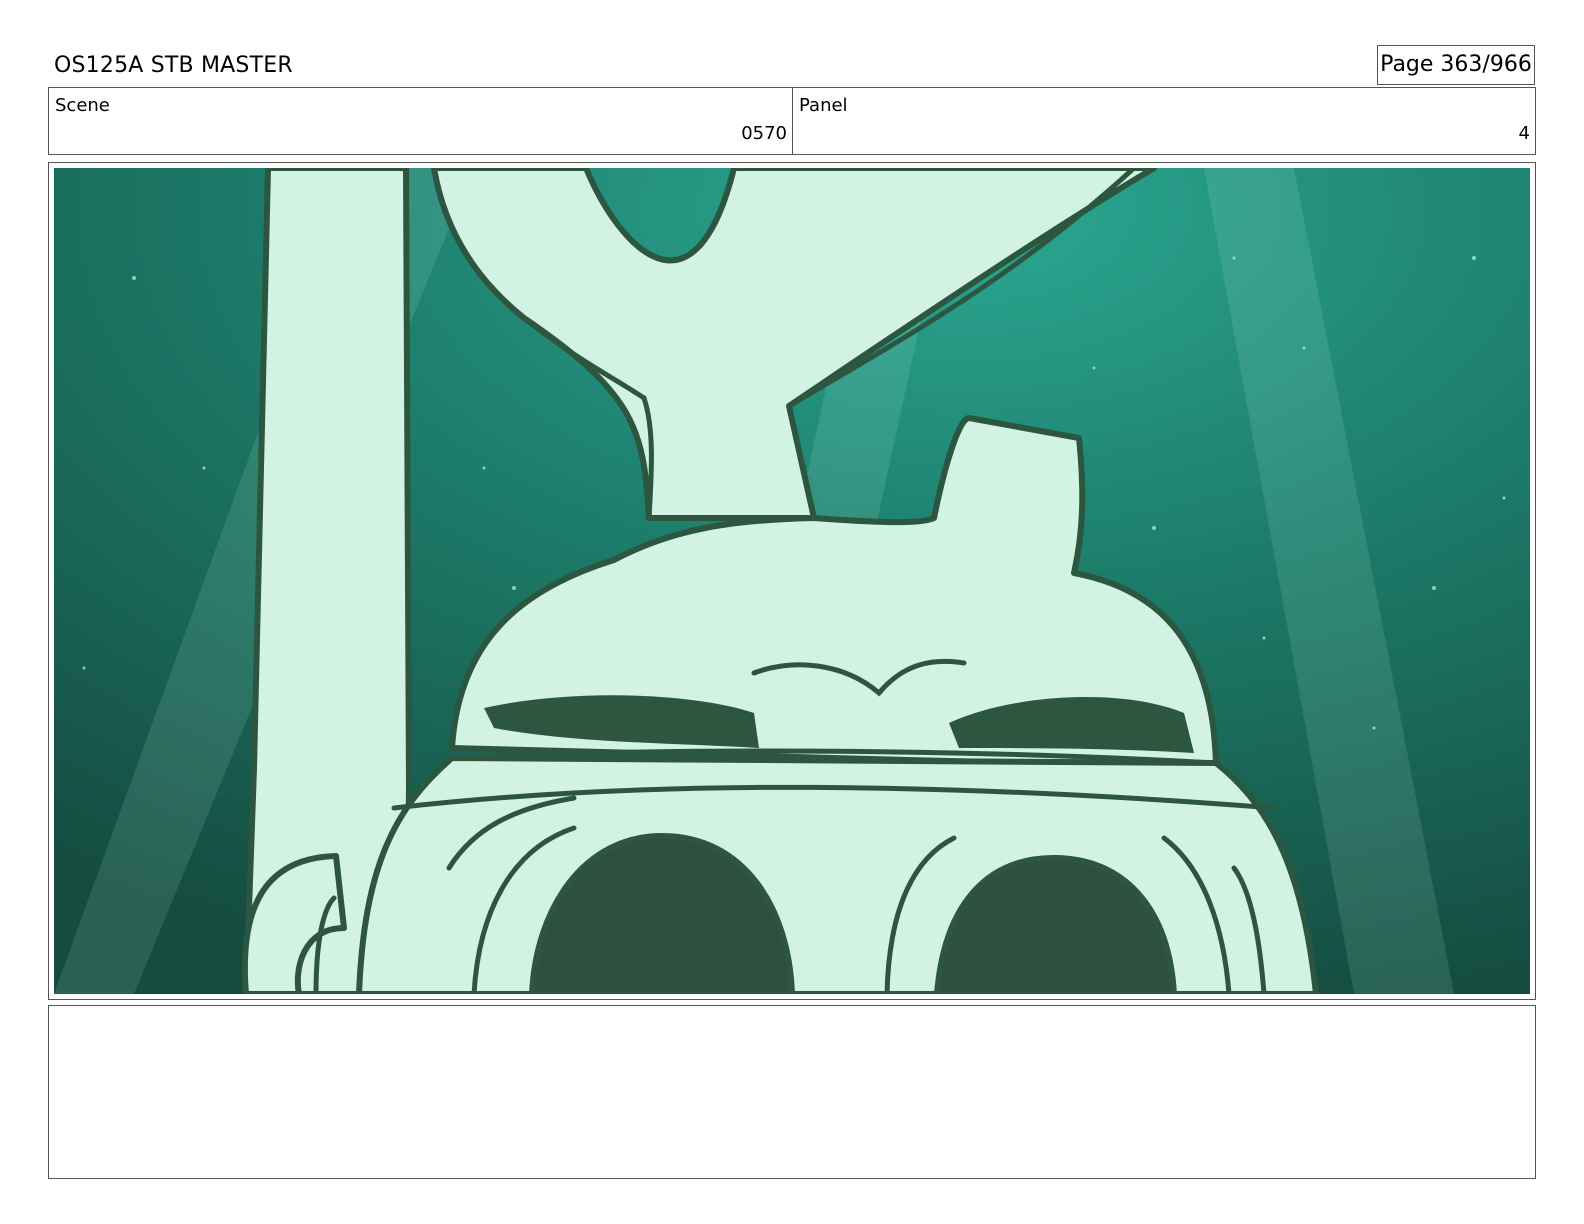 This screenshot has height=1224, width=1584. What do you see at coordinates (1524, 133) in the screenshot?
I see `panel-value: 4` at bounding box center [1524, 133].